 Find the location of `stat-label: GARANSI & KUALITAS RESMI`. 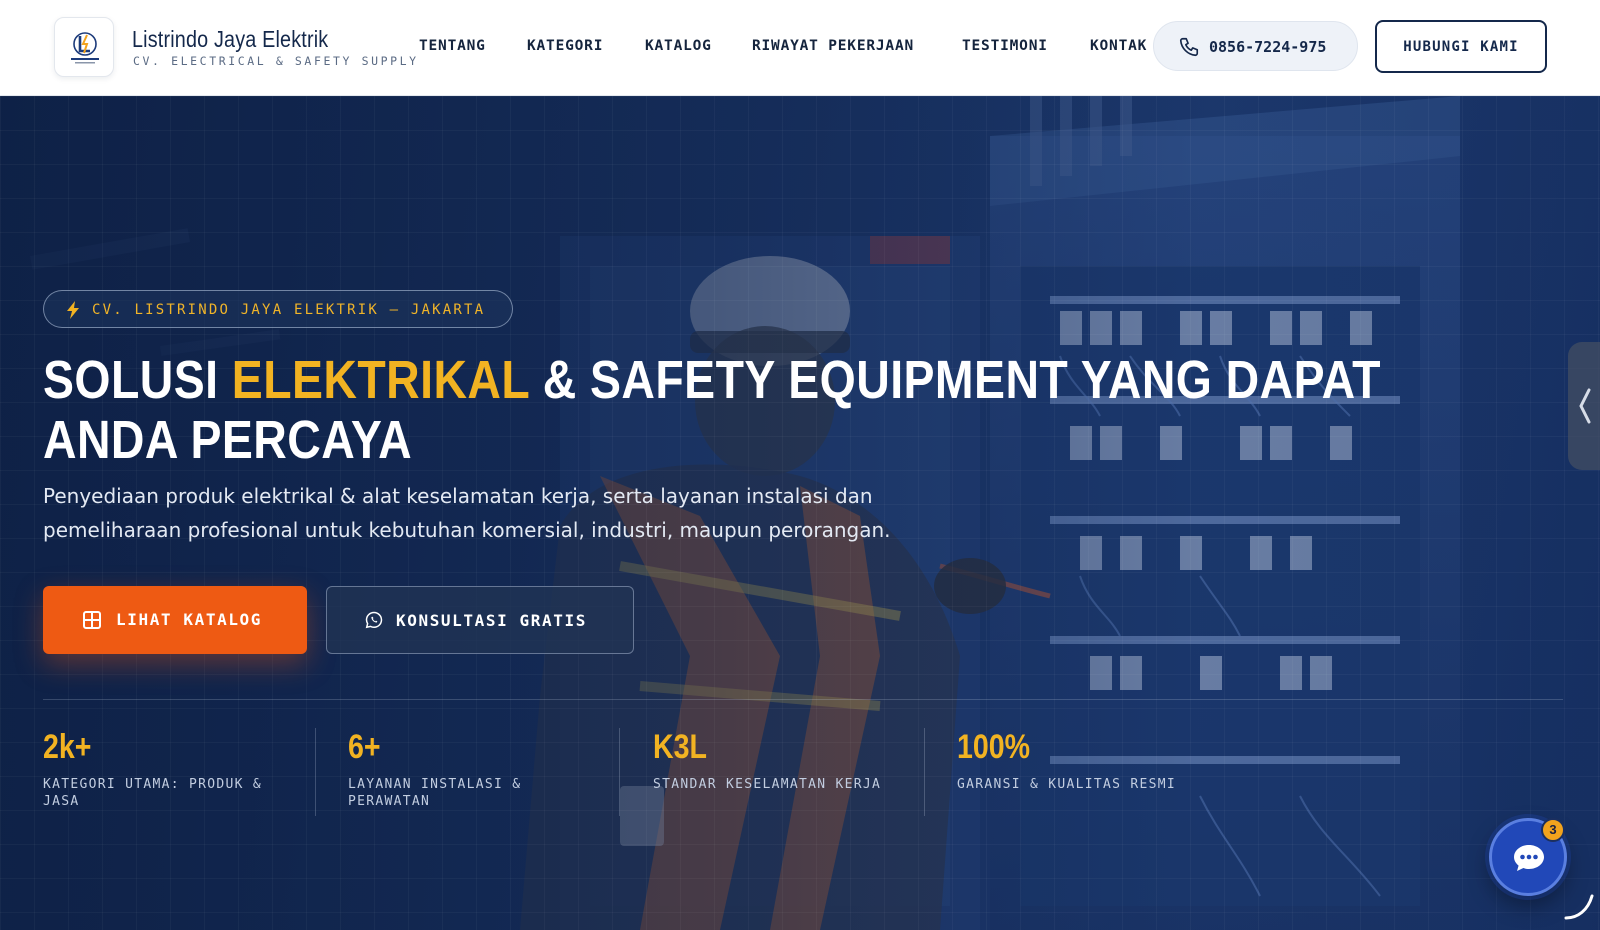

stat-label: GARANSI & KUALITAS RESMI is located at coordinates (1067, 784).